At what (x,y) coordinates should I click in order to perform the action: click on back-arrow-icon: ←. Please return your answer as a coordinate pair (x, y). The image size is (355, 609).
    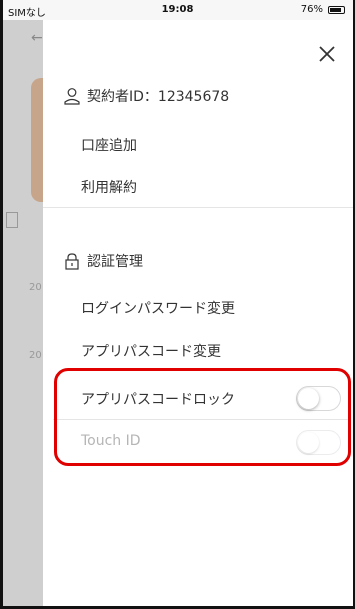
    Looking at the image, I should click on (37, 38).